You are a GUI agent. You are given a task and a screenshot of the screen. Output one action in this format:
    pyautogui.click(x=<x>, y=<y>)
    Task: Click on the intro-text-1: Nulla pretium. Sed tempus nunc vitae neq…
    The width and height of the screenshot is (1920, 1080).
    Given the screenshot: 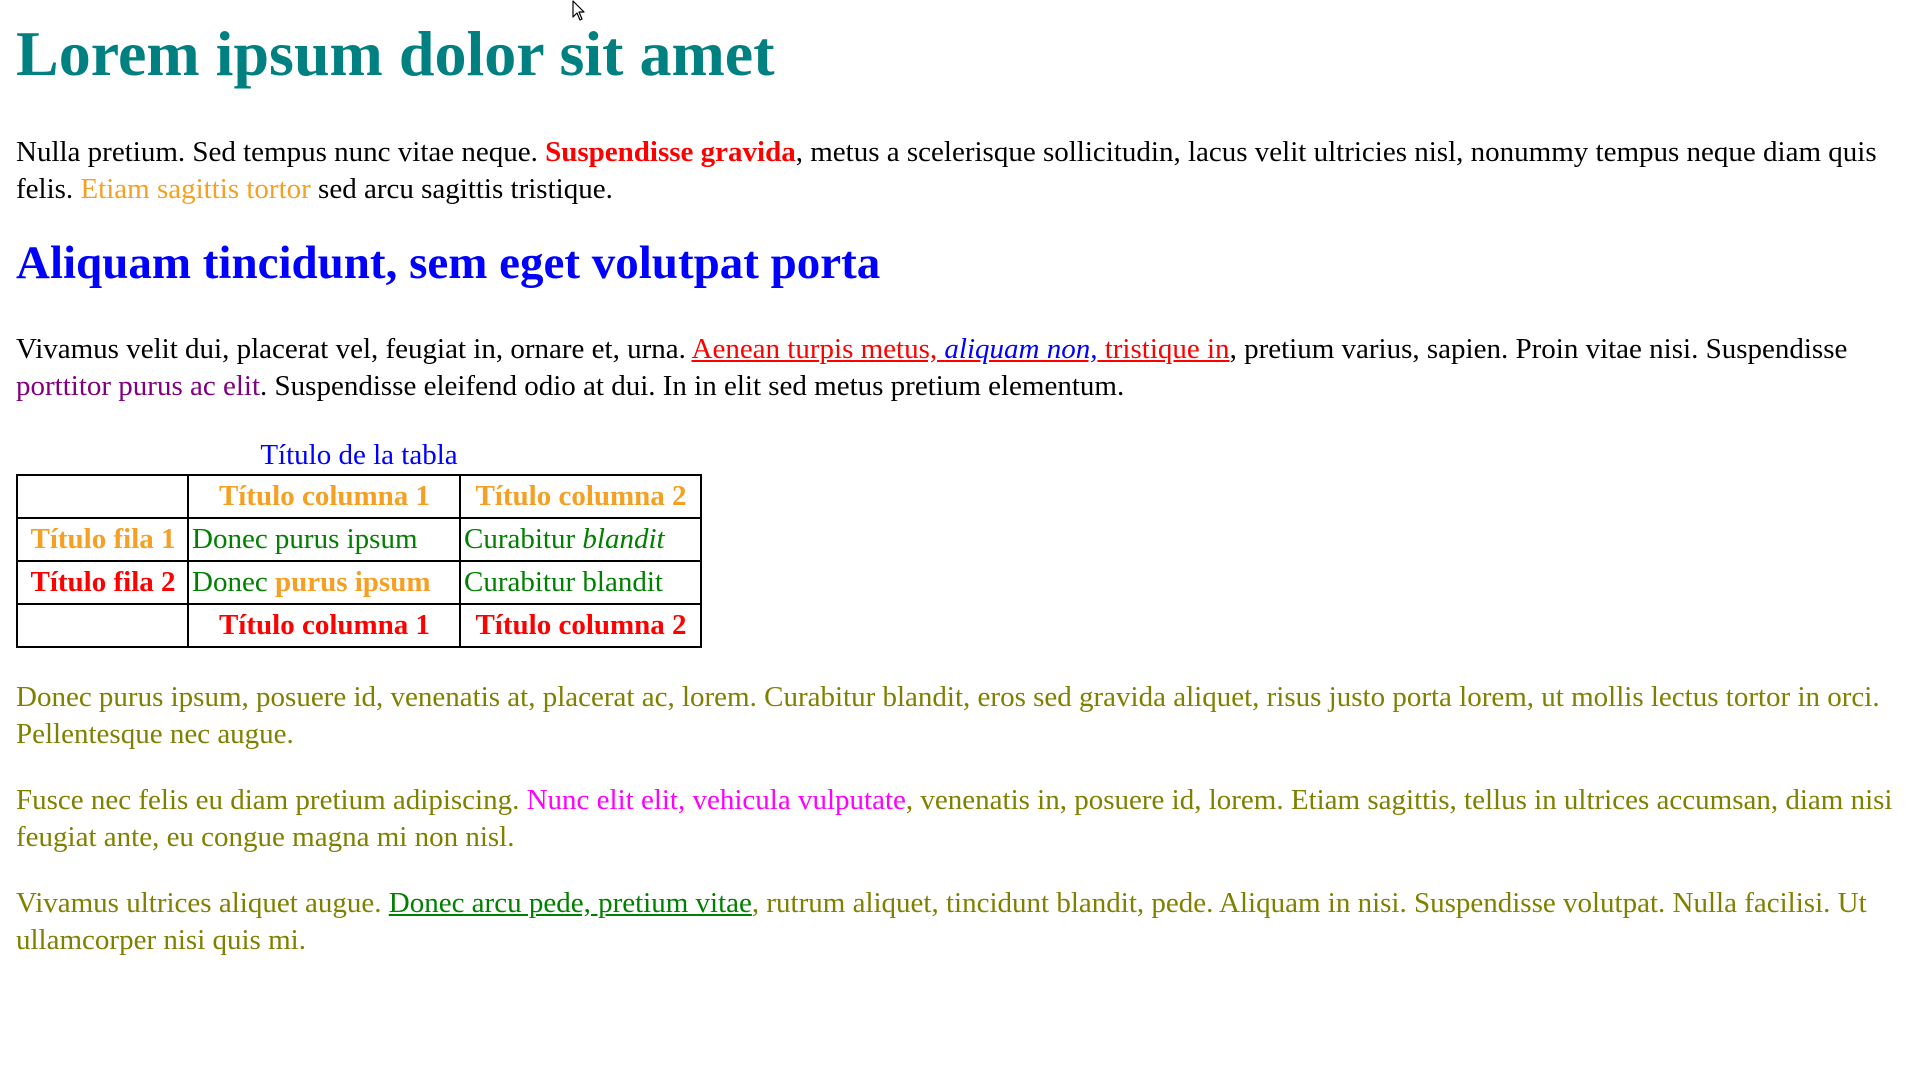 What is the action you would take?
    pyautogui.click(x=281, y=152)
    